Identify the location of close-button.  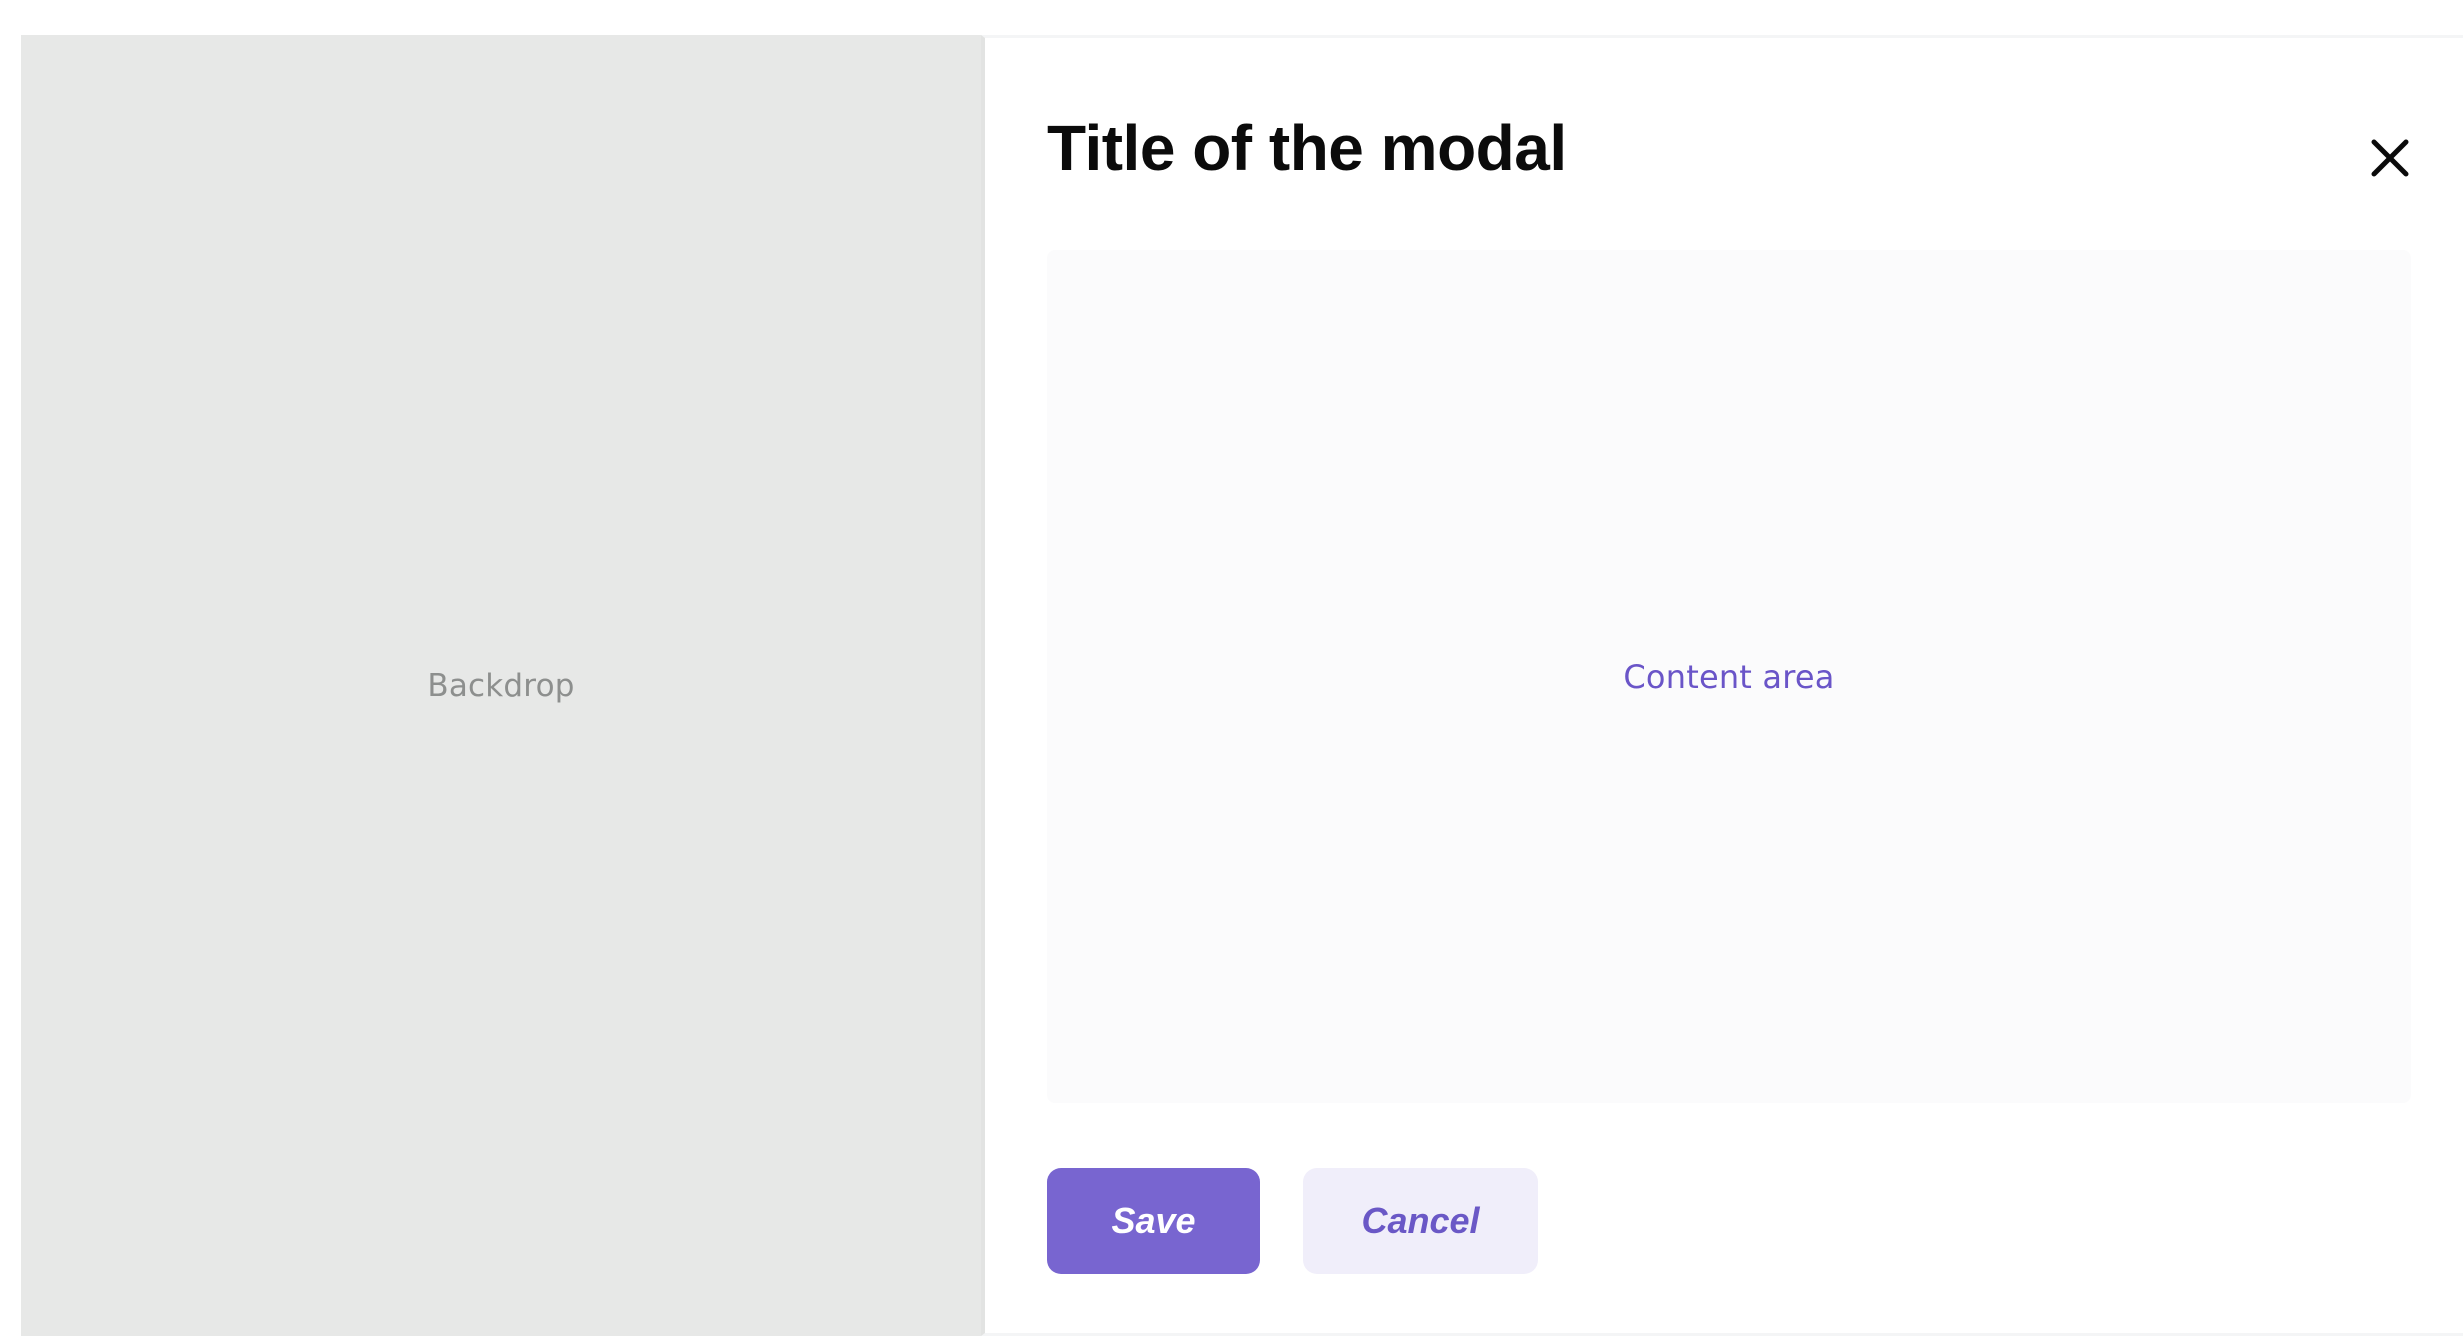
(2390, 158).